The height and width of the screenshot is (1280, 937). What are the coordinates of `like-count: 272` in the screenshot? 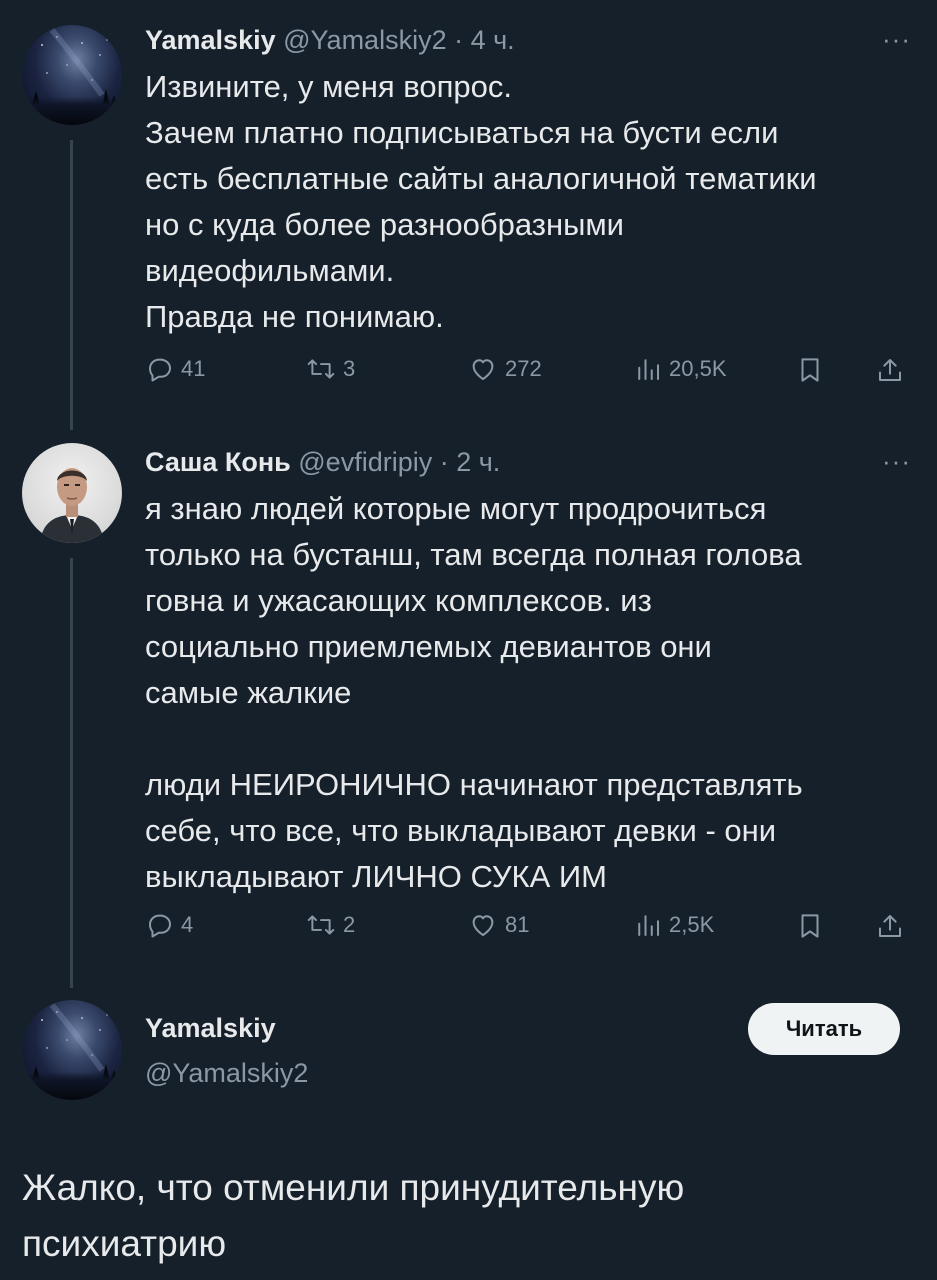 It's located at (523, 368).